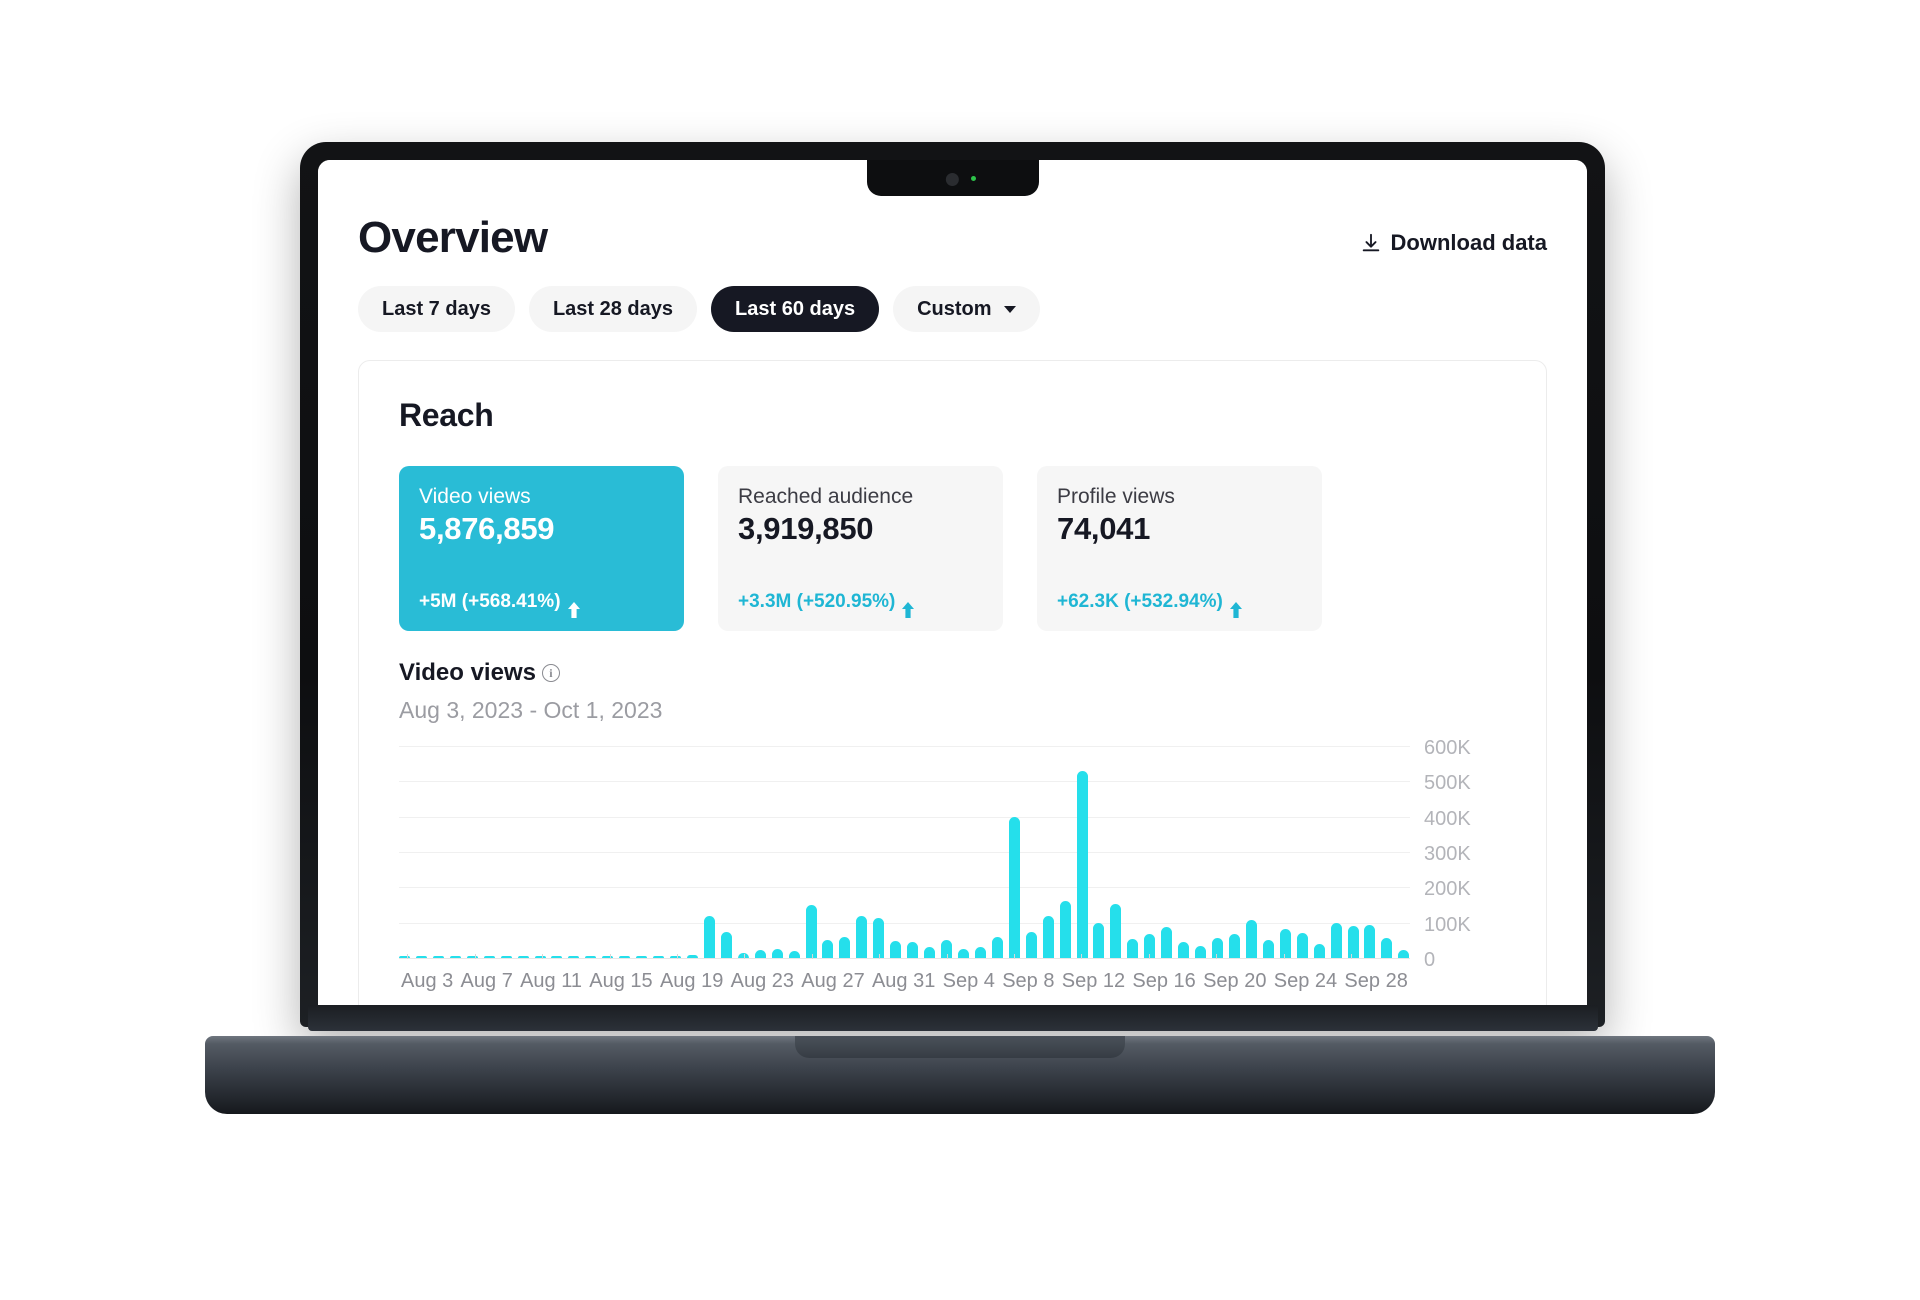 This screenshot has height=1300, width=1920. What do you see at coordinates (1468, 242) in the screenshot?
I see `download-data-label: Download data` at bounding box center [1468, 242].